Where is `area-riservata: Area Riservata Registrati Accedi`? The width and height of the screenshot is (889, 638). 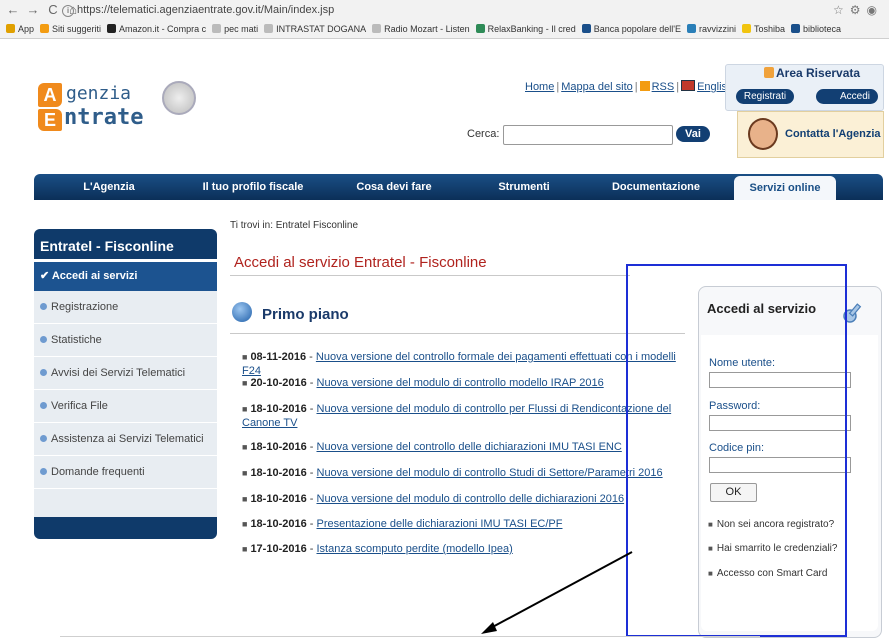
area-riservata: Area Riservata Registrati Accedi is located at coordinates (804, 87).